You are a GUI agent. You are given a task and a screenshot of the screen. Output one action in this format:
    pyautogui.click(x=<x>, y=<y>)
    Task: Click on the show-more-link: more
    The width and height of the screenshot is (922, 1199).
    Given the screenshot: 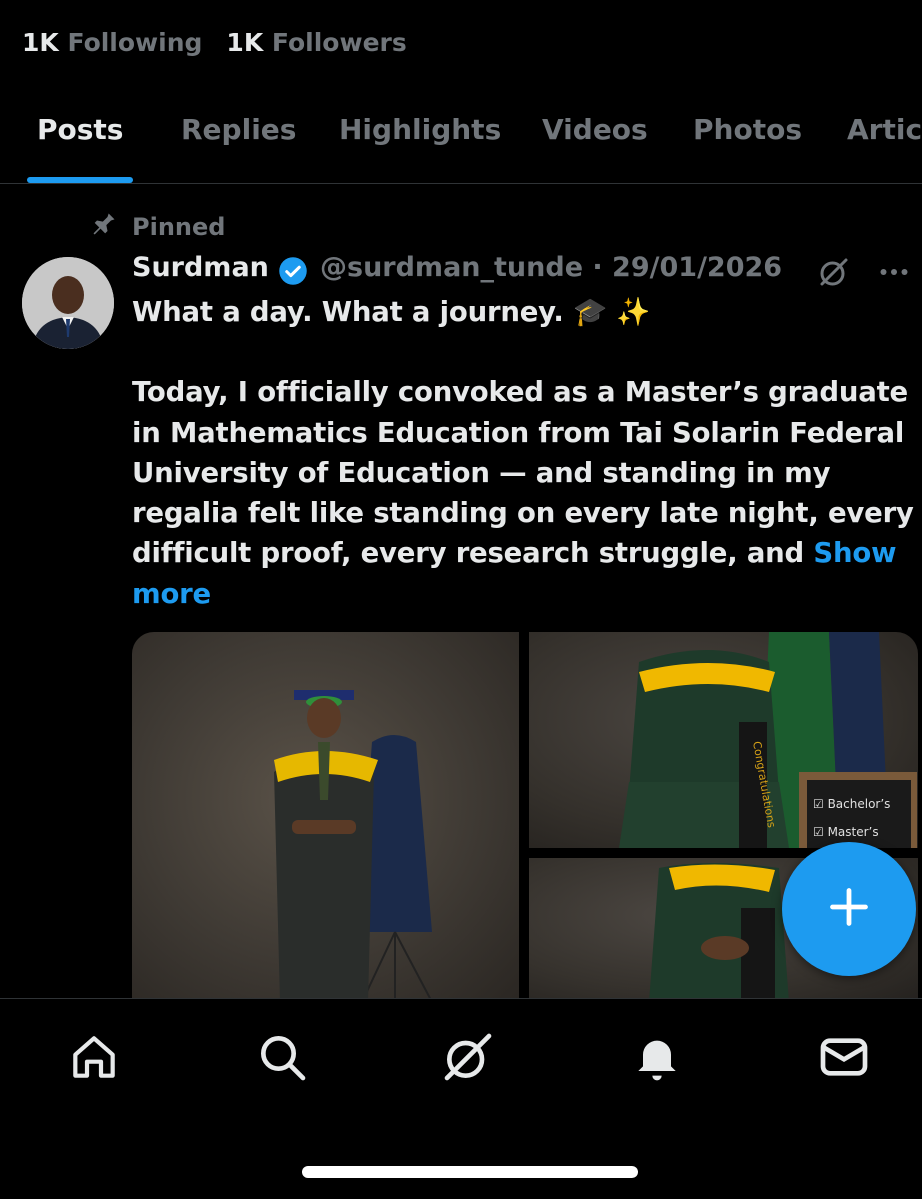 What is the action you would take?
    pyautogui.click(x=171, y=594)
    